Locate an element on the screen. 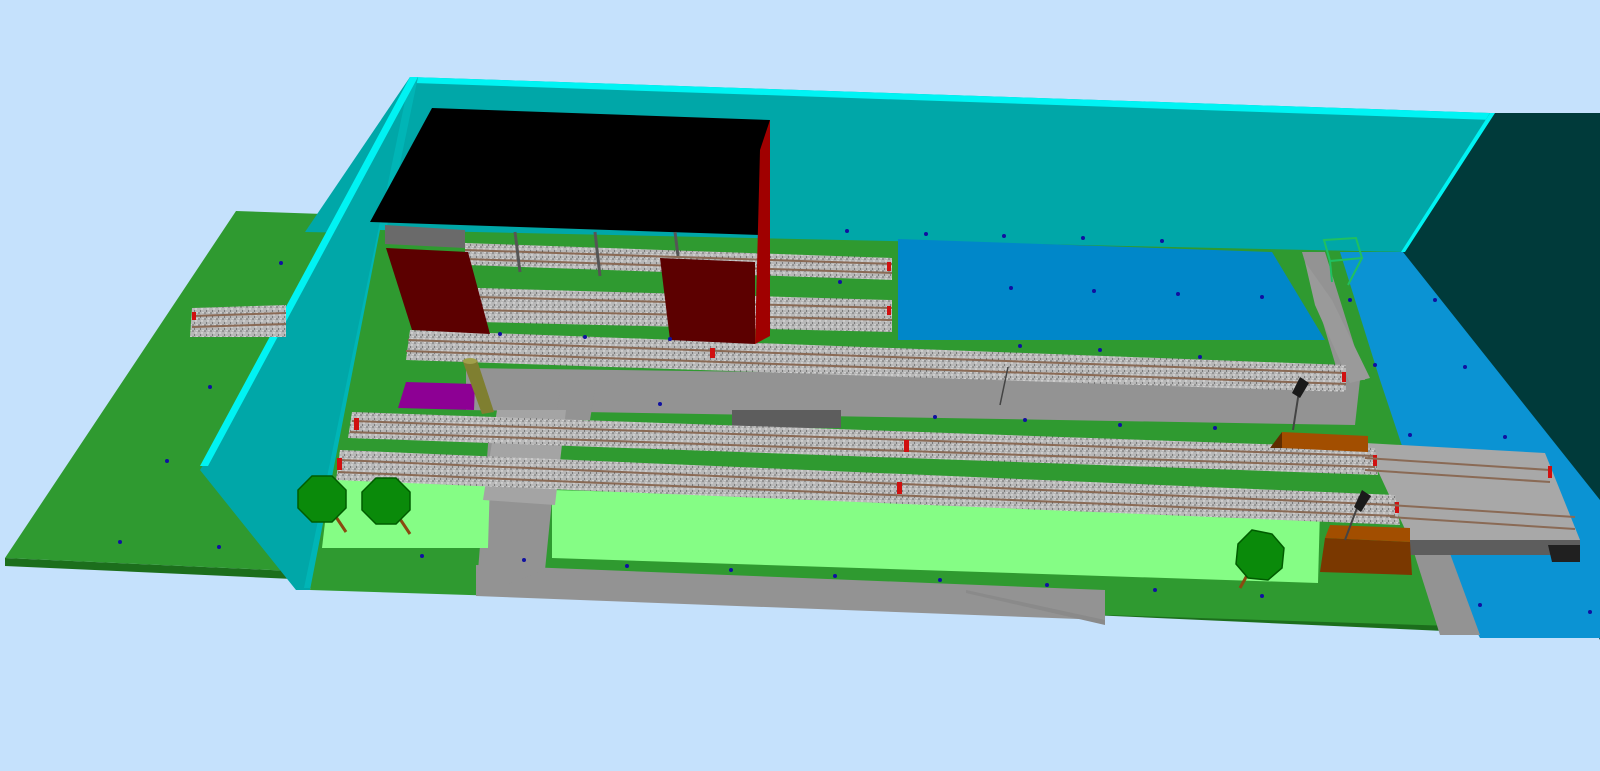 This screenshot has height=771, width=1600. orange-box-lower is located at coordinates (1366, 550).